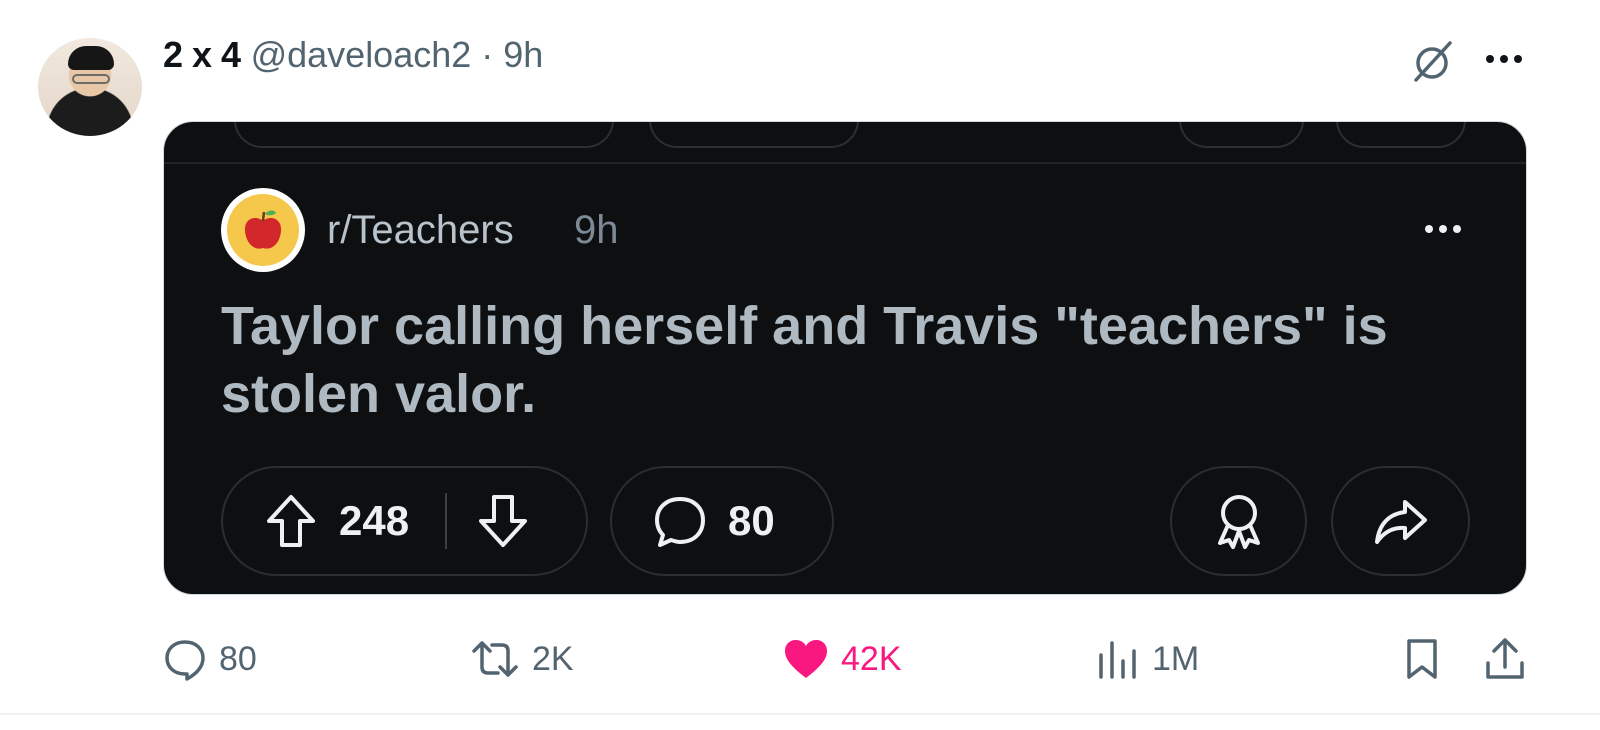 The image size is (1600, 730). What do you see at coordinates (210, 659) in the screenshot?
I see `reply-button: 80` at bounding box center [210, 659].